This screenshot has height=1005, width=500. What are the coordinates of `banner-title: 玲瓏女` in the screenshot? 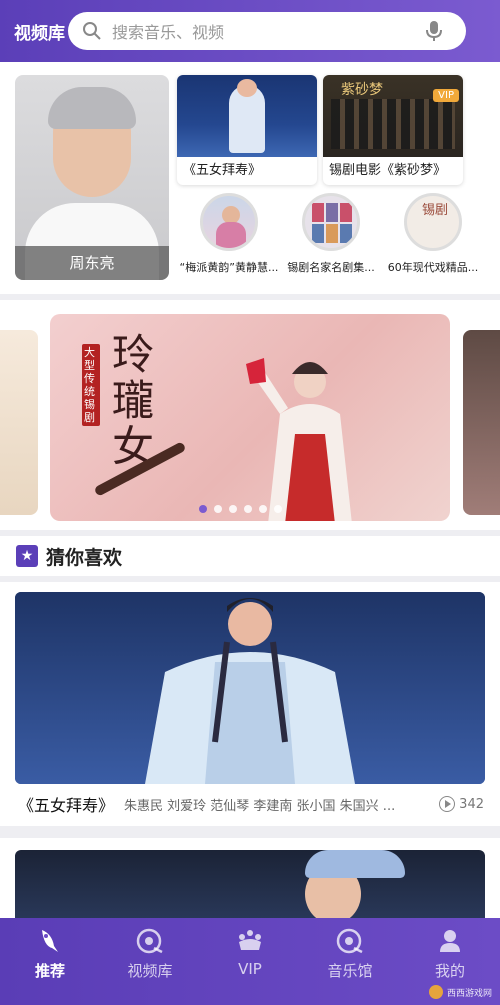 It's located at (133, 400).